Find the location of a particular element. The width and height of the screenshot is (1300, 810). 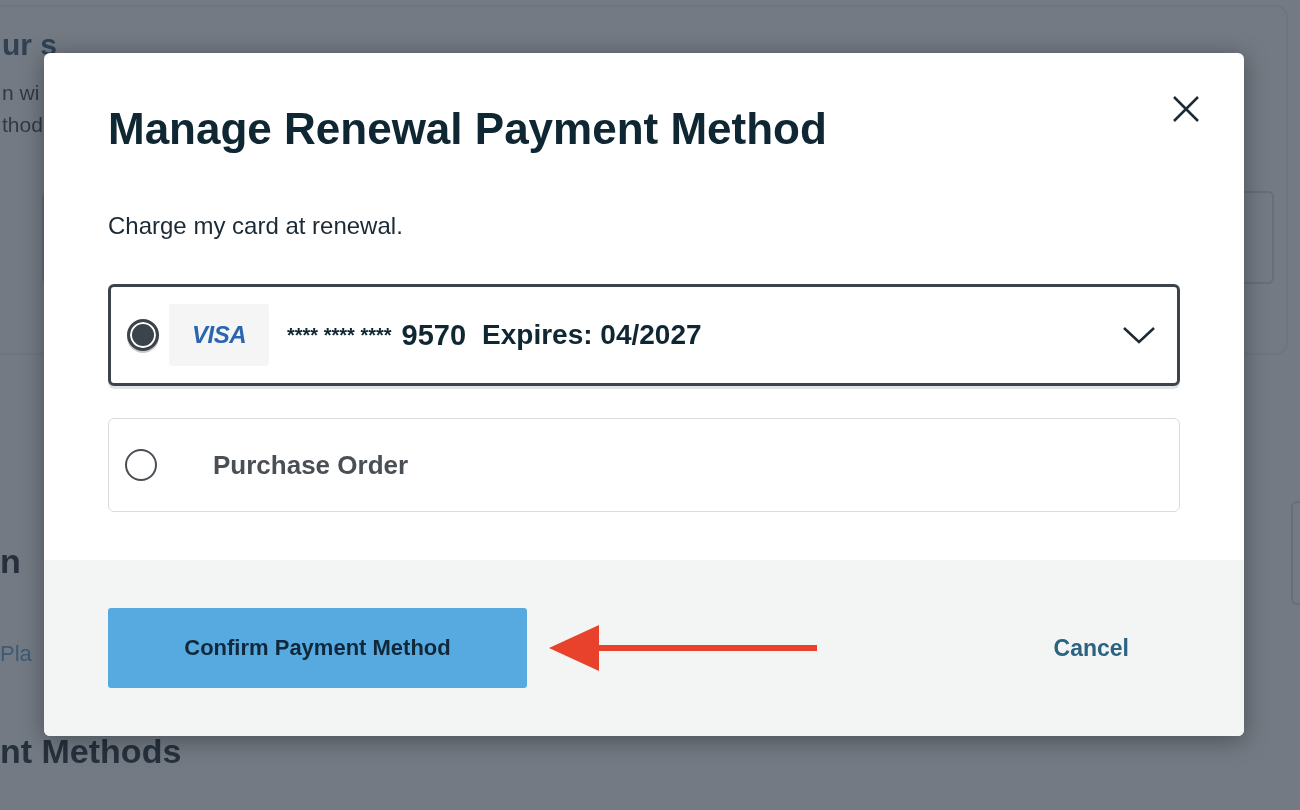

subtitle-text: Charge my card at renewal. is located at coordinates (256, 226).